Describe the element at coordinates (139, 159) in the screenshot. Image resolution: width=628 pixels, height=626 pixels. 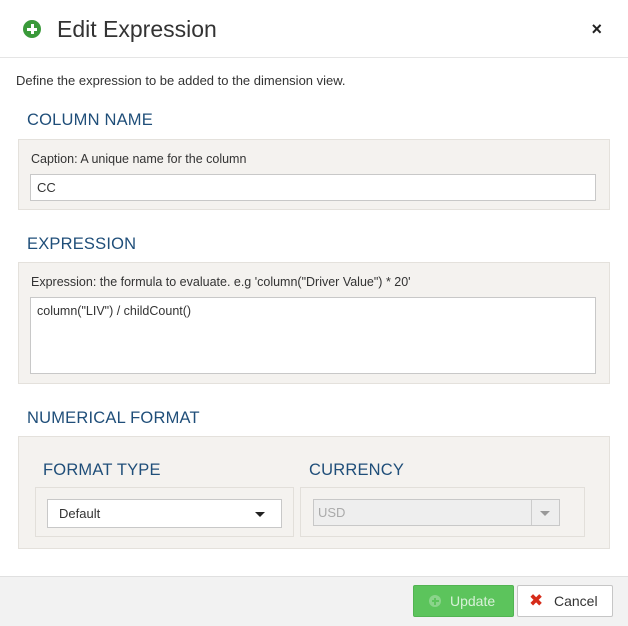
I see `caption-label: Caption: A unique name for the column` at that location.